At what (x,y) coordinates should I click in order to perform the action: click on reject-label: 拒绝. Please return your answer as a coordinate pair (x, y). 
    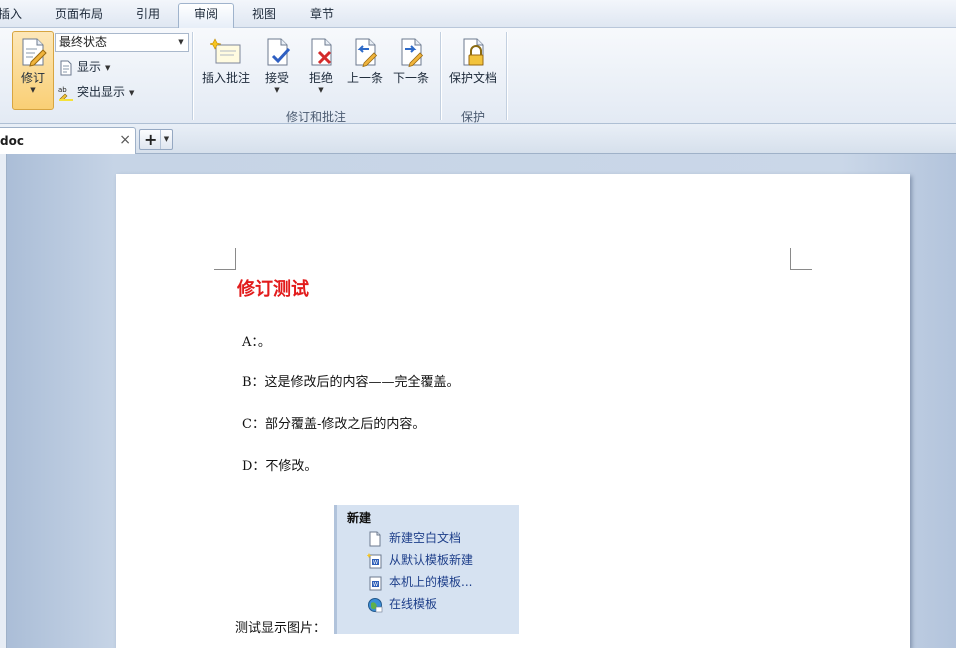
    Looking at the image, I should click on (320, 78).